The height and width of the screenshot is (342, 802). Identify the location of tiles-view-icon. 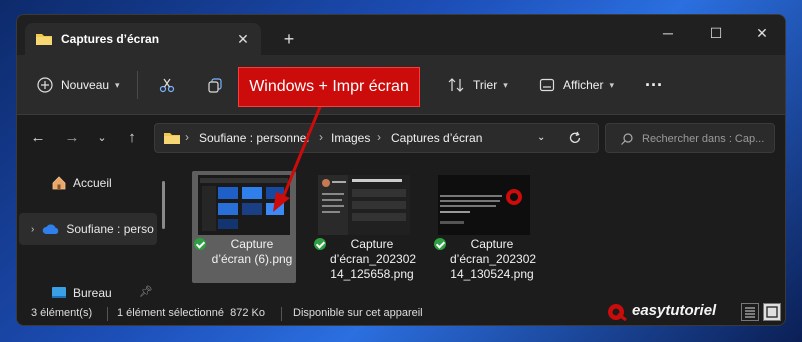
(772, 312).